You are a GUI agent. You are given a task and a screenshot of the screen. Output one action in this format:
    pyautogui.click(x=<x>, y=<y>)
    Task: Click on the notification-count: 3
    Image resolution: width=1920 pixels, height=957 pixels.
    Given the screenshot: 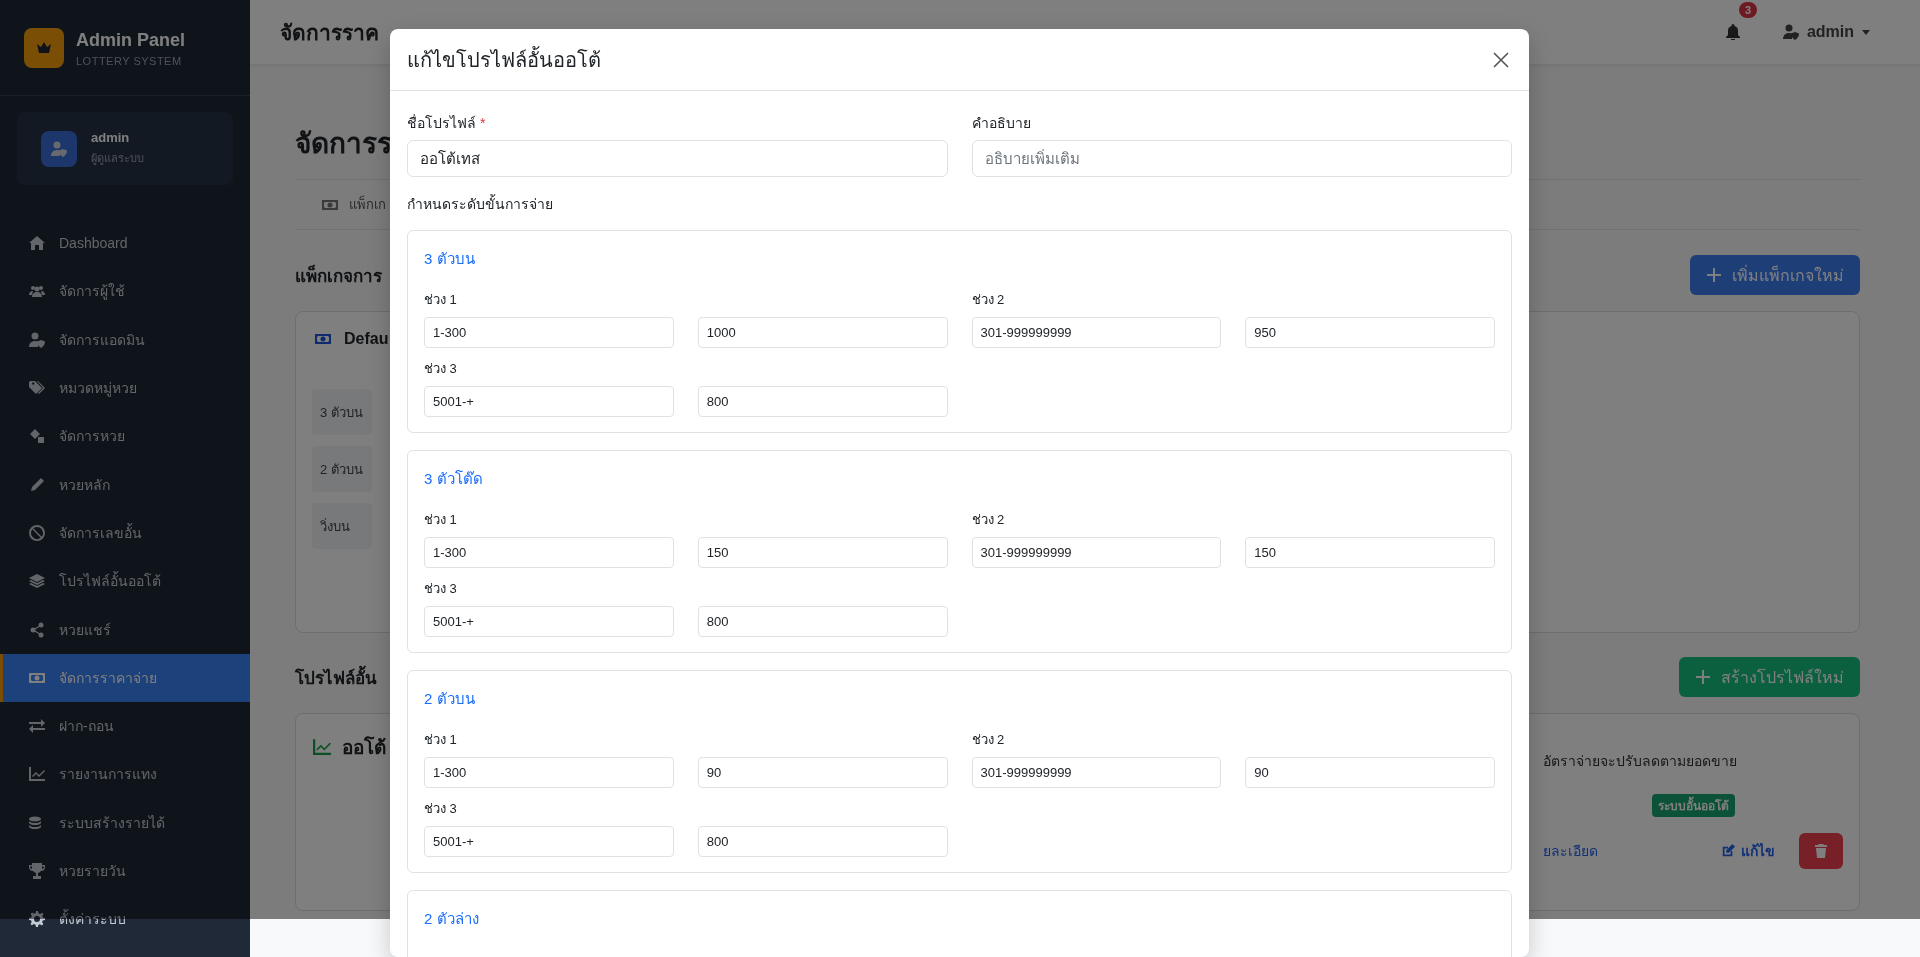 What is the action you would take?
    pyautogui.click(x=1747, y=10)
    